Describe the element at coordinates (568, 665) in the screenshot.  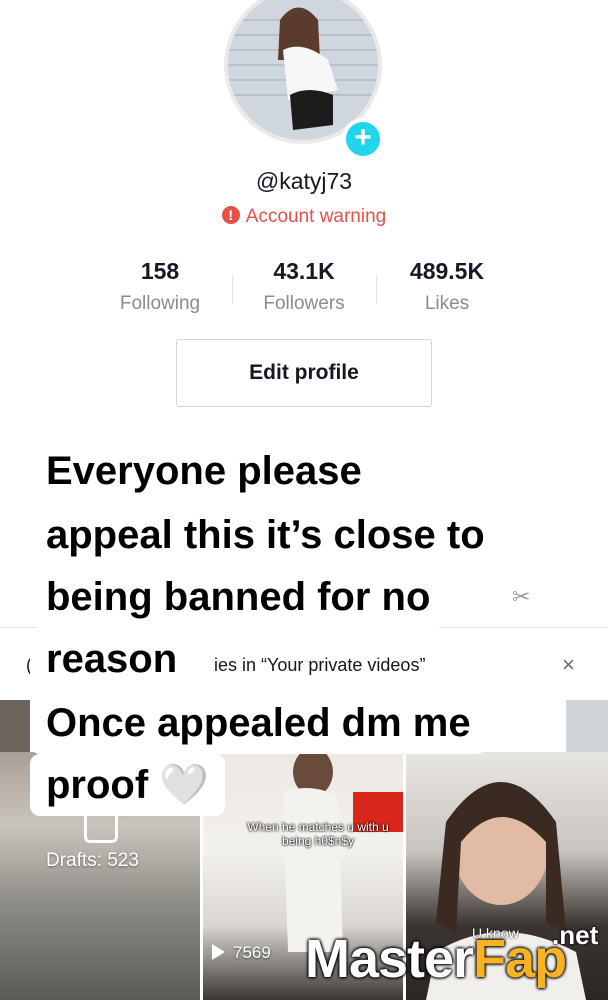
I see `close-icon: ×` at that location.